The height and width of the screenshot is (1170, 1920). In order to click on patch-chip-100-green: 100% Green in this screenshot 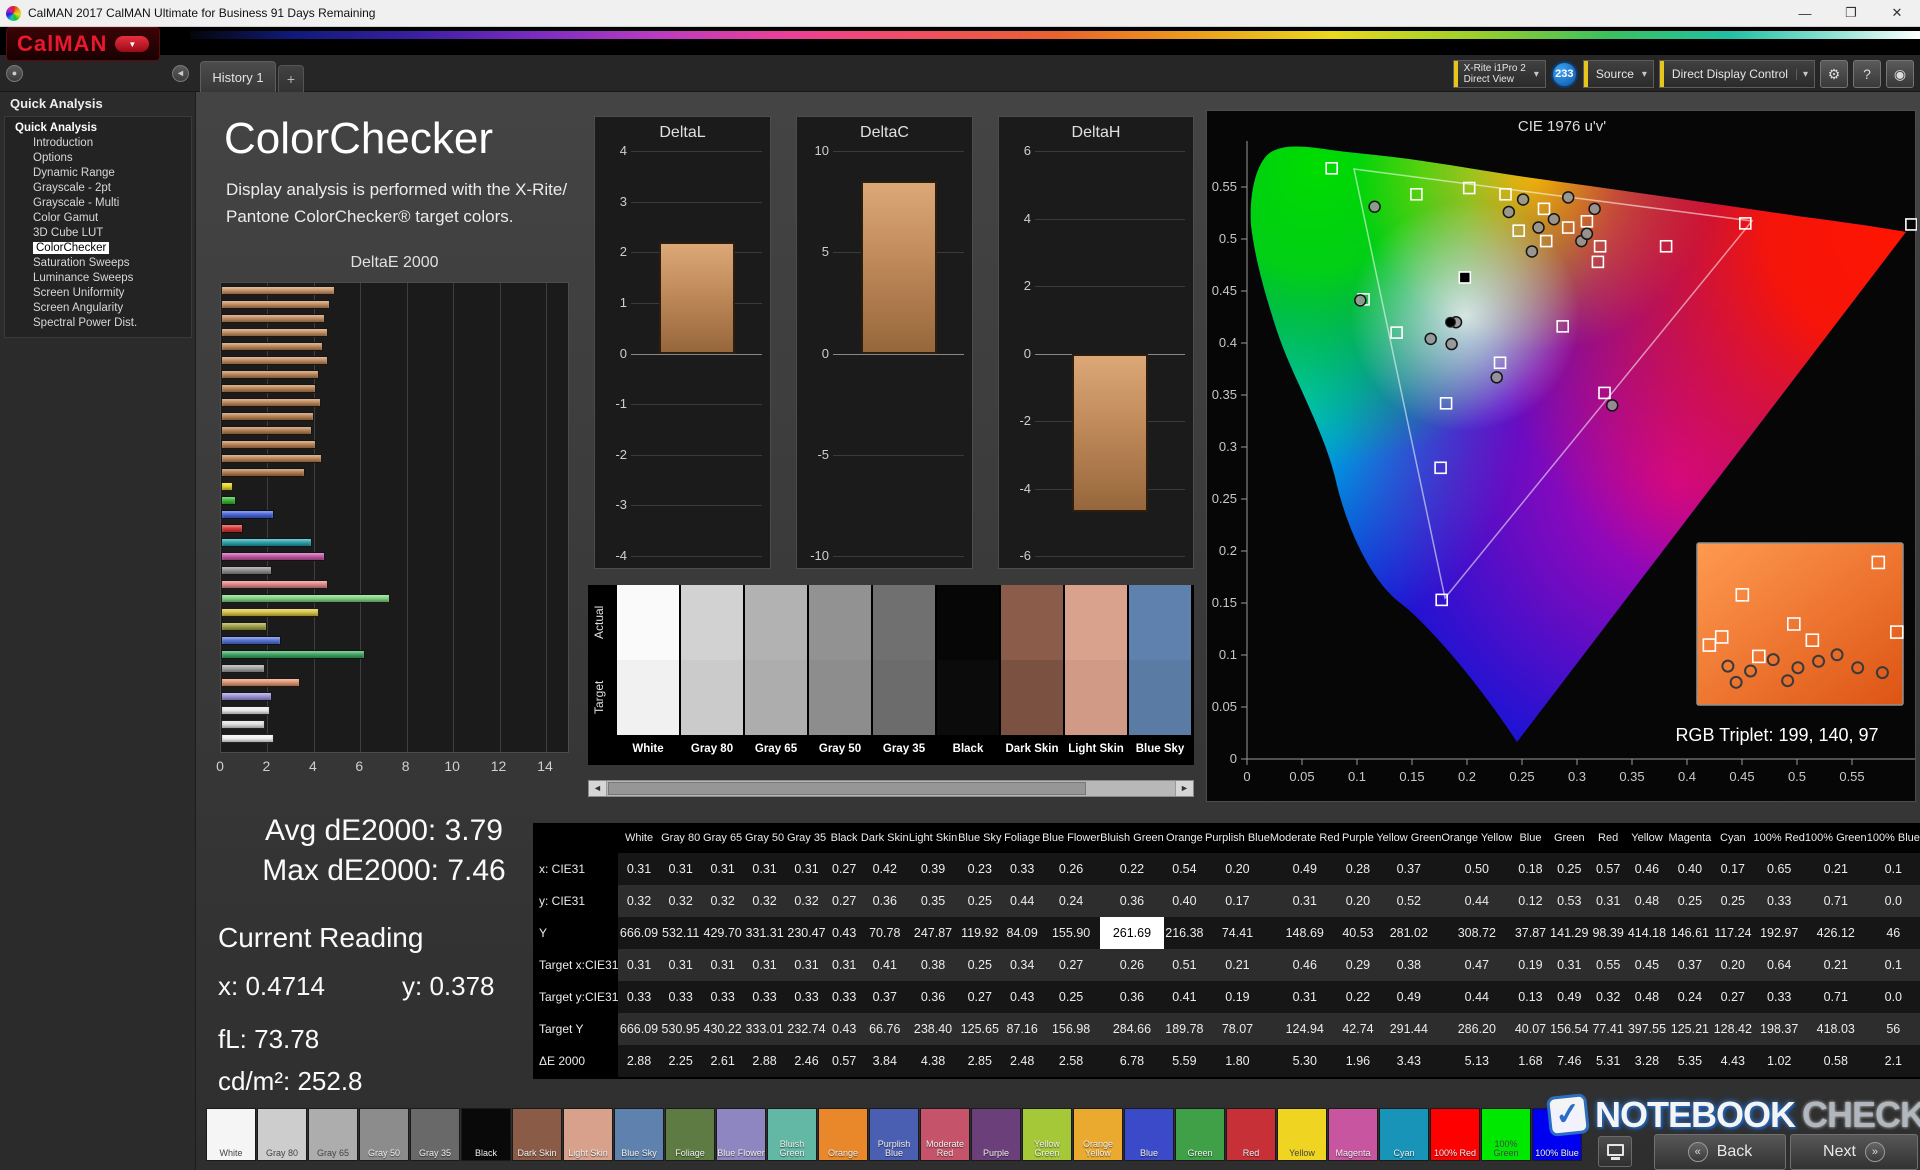, I will do `click(1506, 1134)`.